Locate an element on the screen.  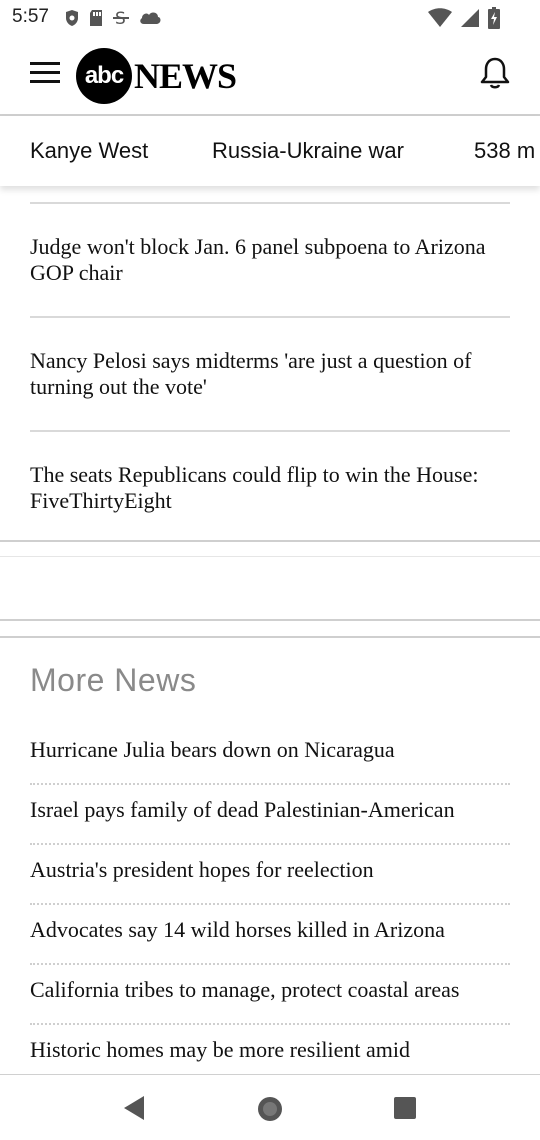
status-time: 5:57 is located at coordinates (30, 16).